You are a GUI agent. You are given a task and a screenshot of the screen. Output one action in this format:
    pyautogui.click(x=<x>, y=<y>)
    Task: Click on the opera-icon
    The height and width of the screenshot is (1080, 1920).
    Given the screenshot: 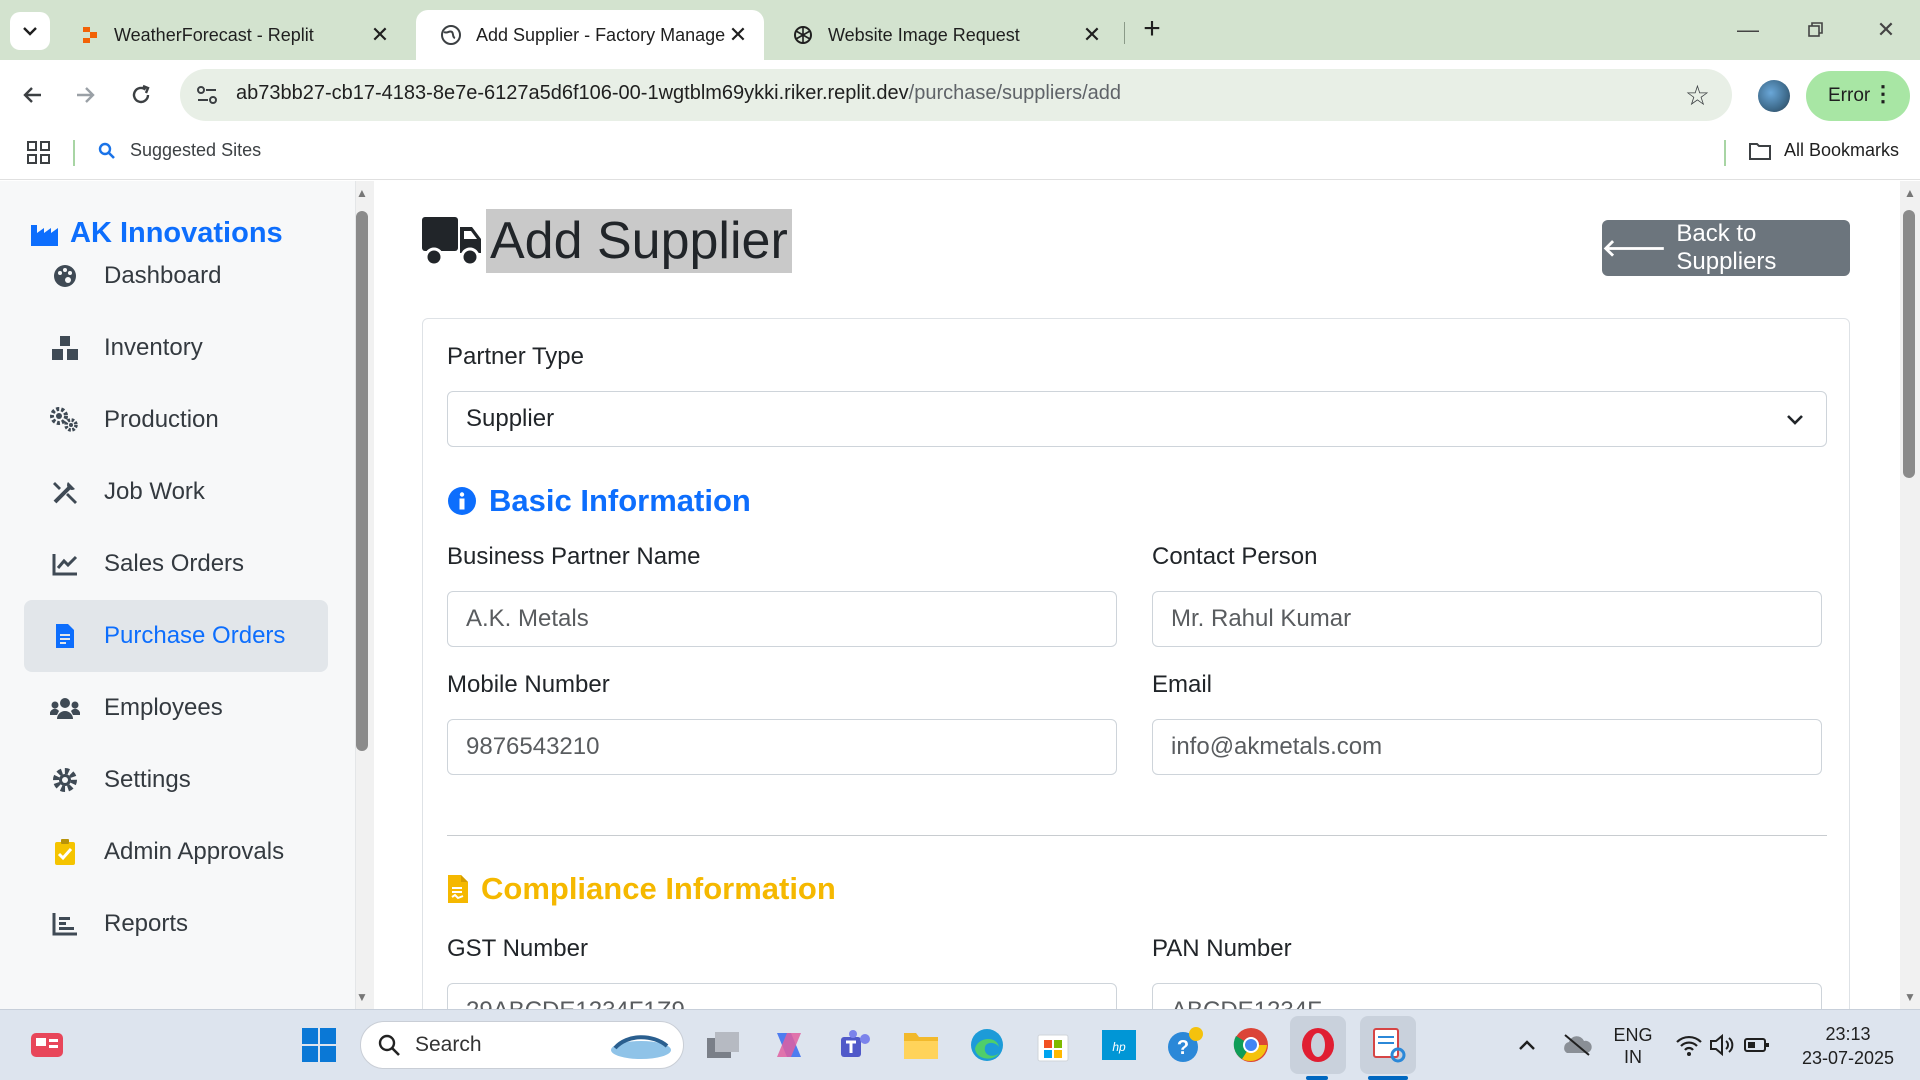 What is the action you would take?
    pyautogui.click(x=1318, y=1045)
    